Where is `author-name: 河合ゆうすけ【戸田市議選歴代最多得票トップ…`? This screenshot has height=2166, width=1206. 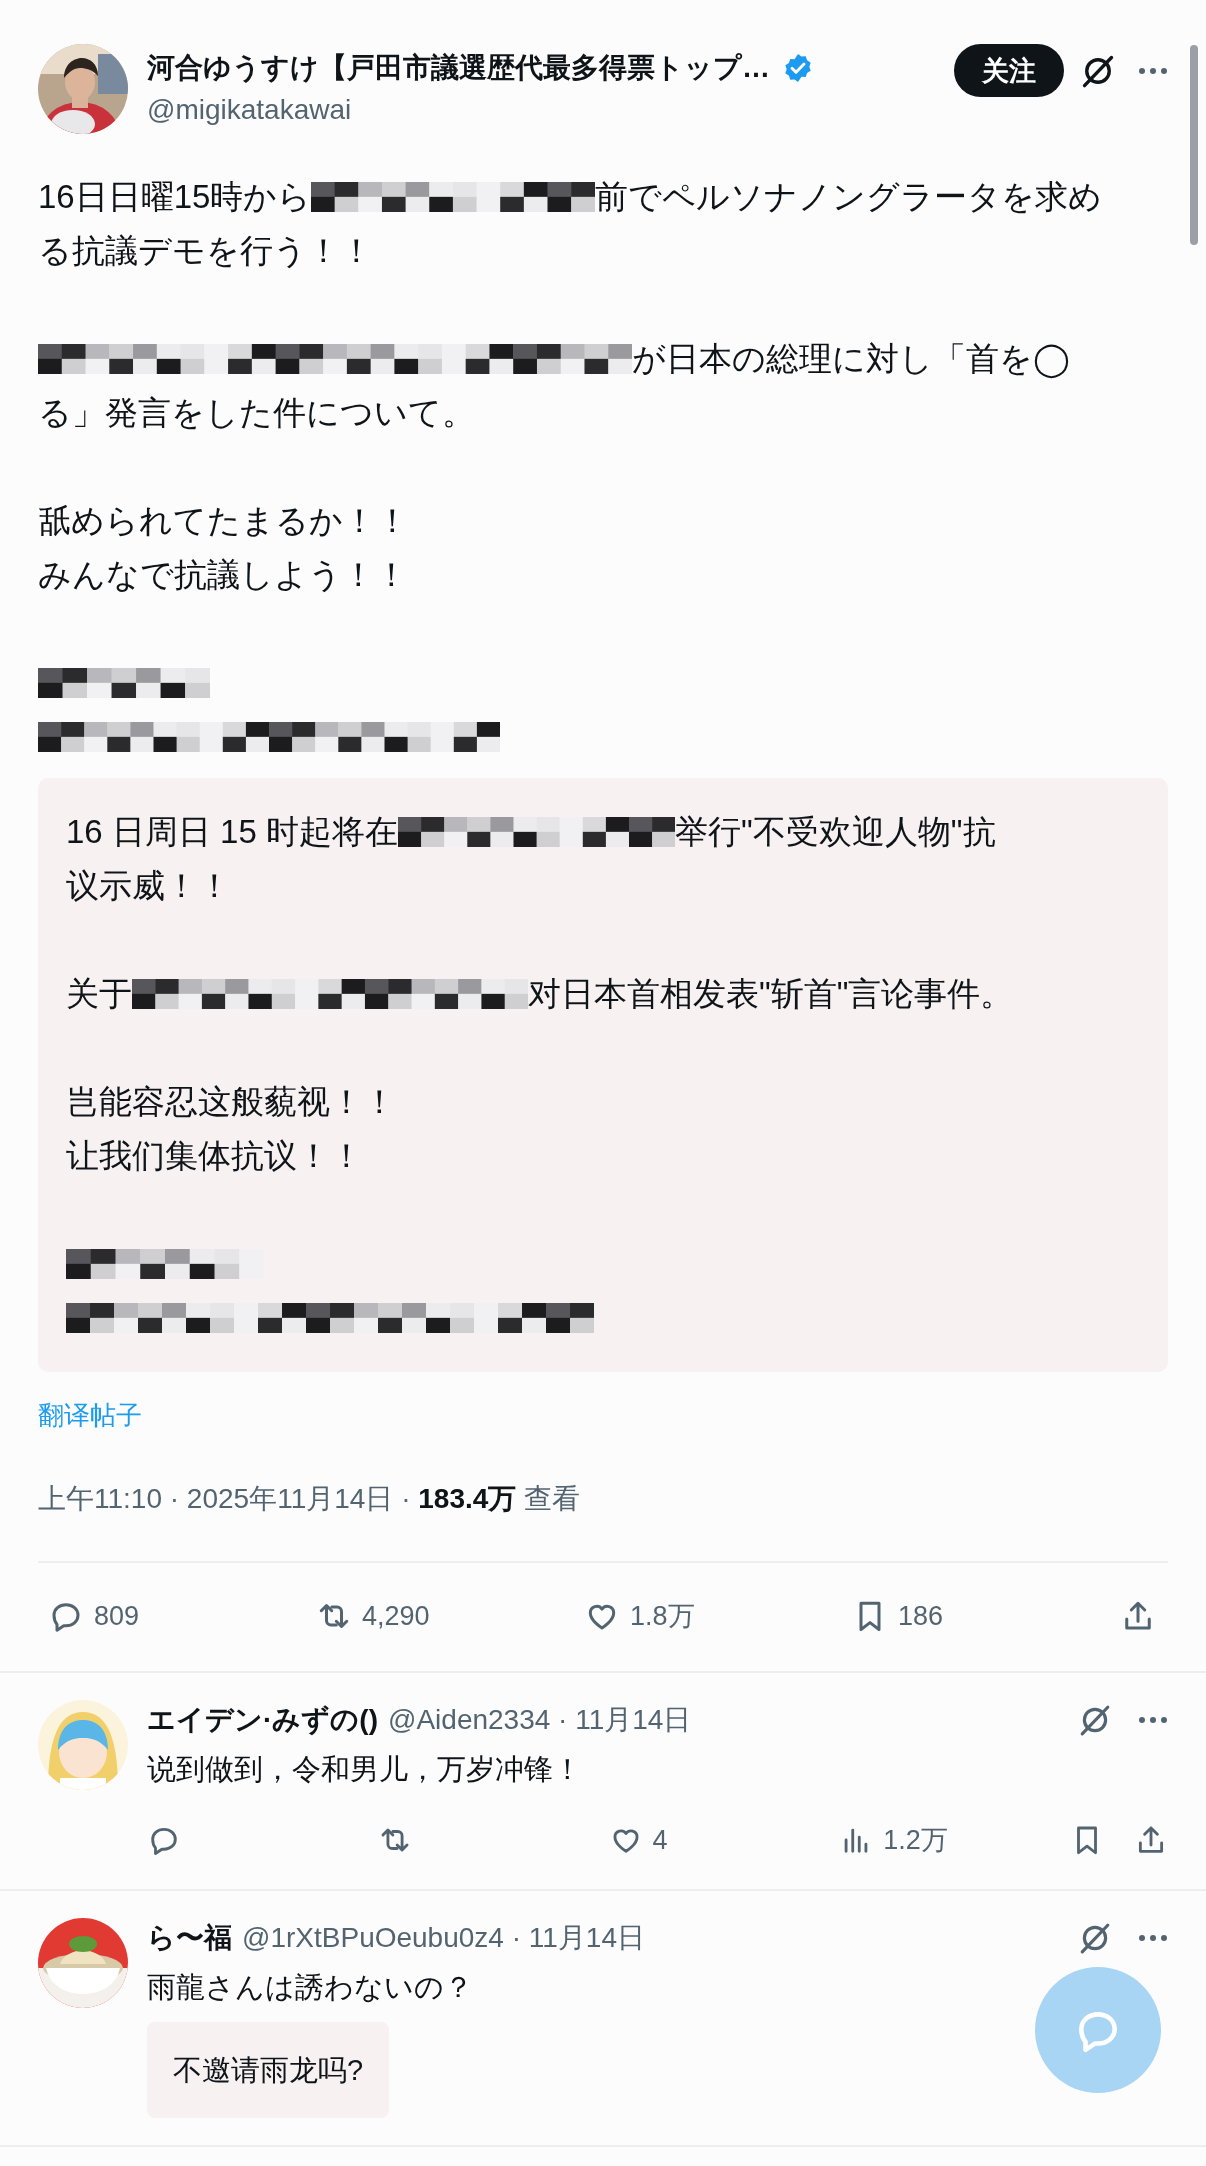
author-name: 河合ゆうすけ【戸田市議選歴代最多得票トップ… is located at coordinates (458, 68).